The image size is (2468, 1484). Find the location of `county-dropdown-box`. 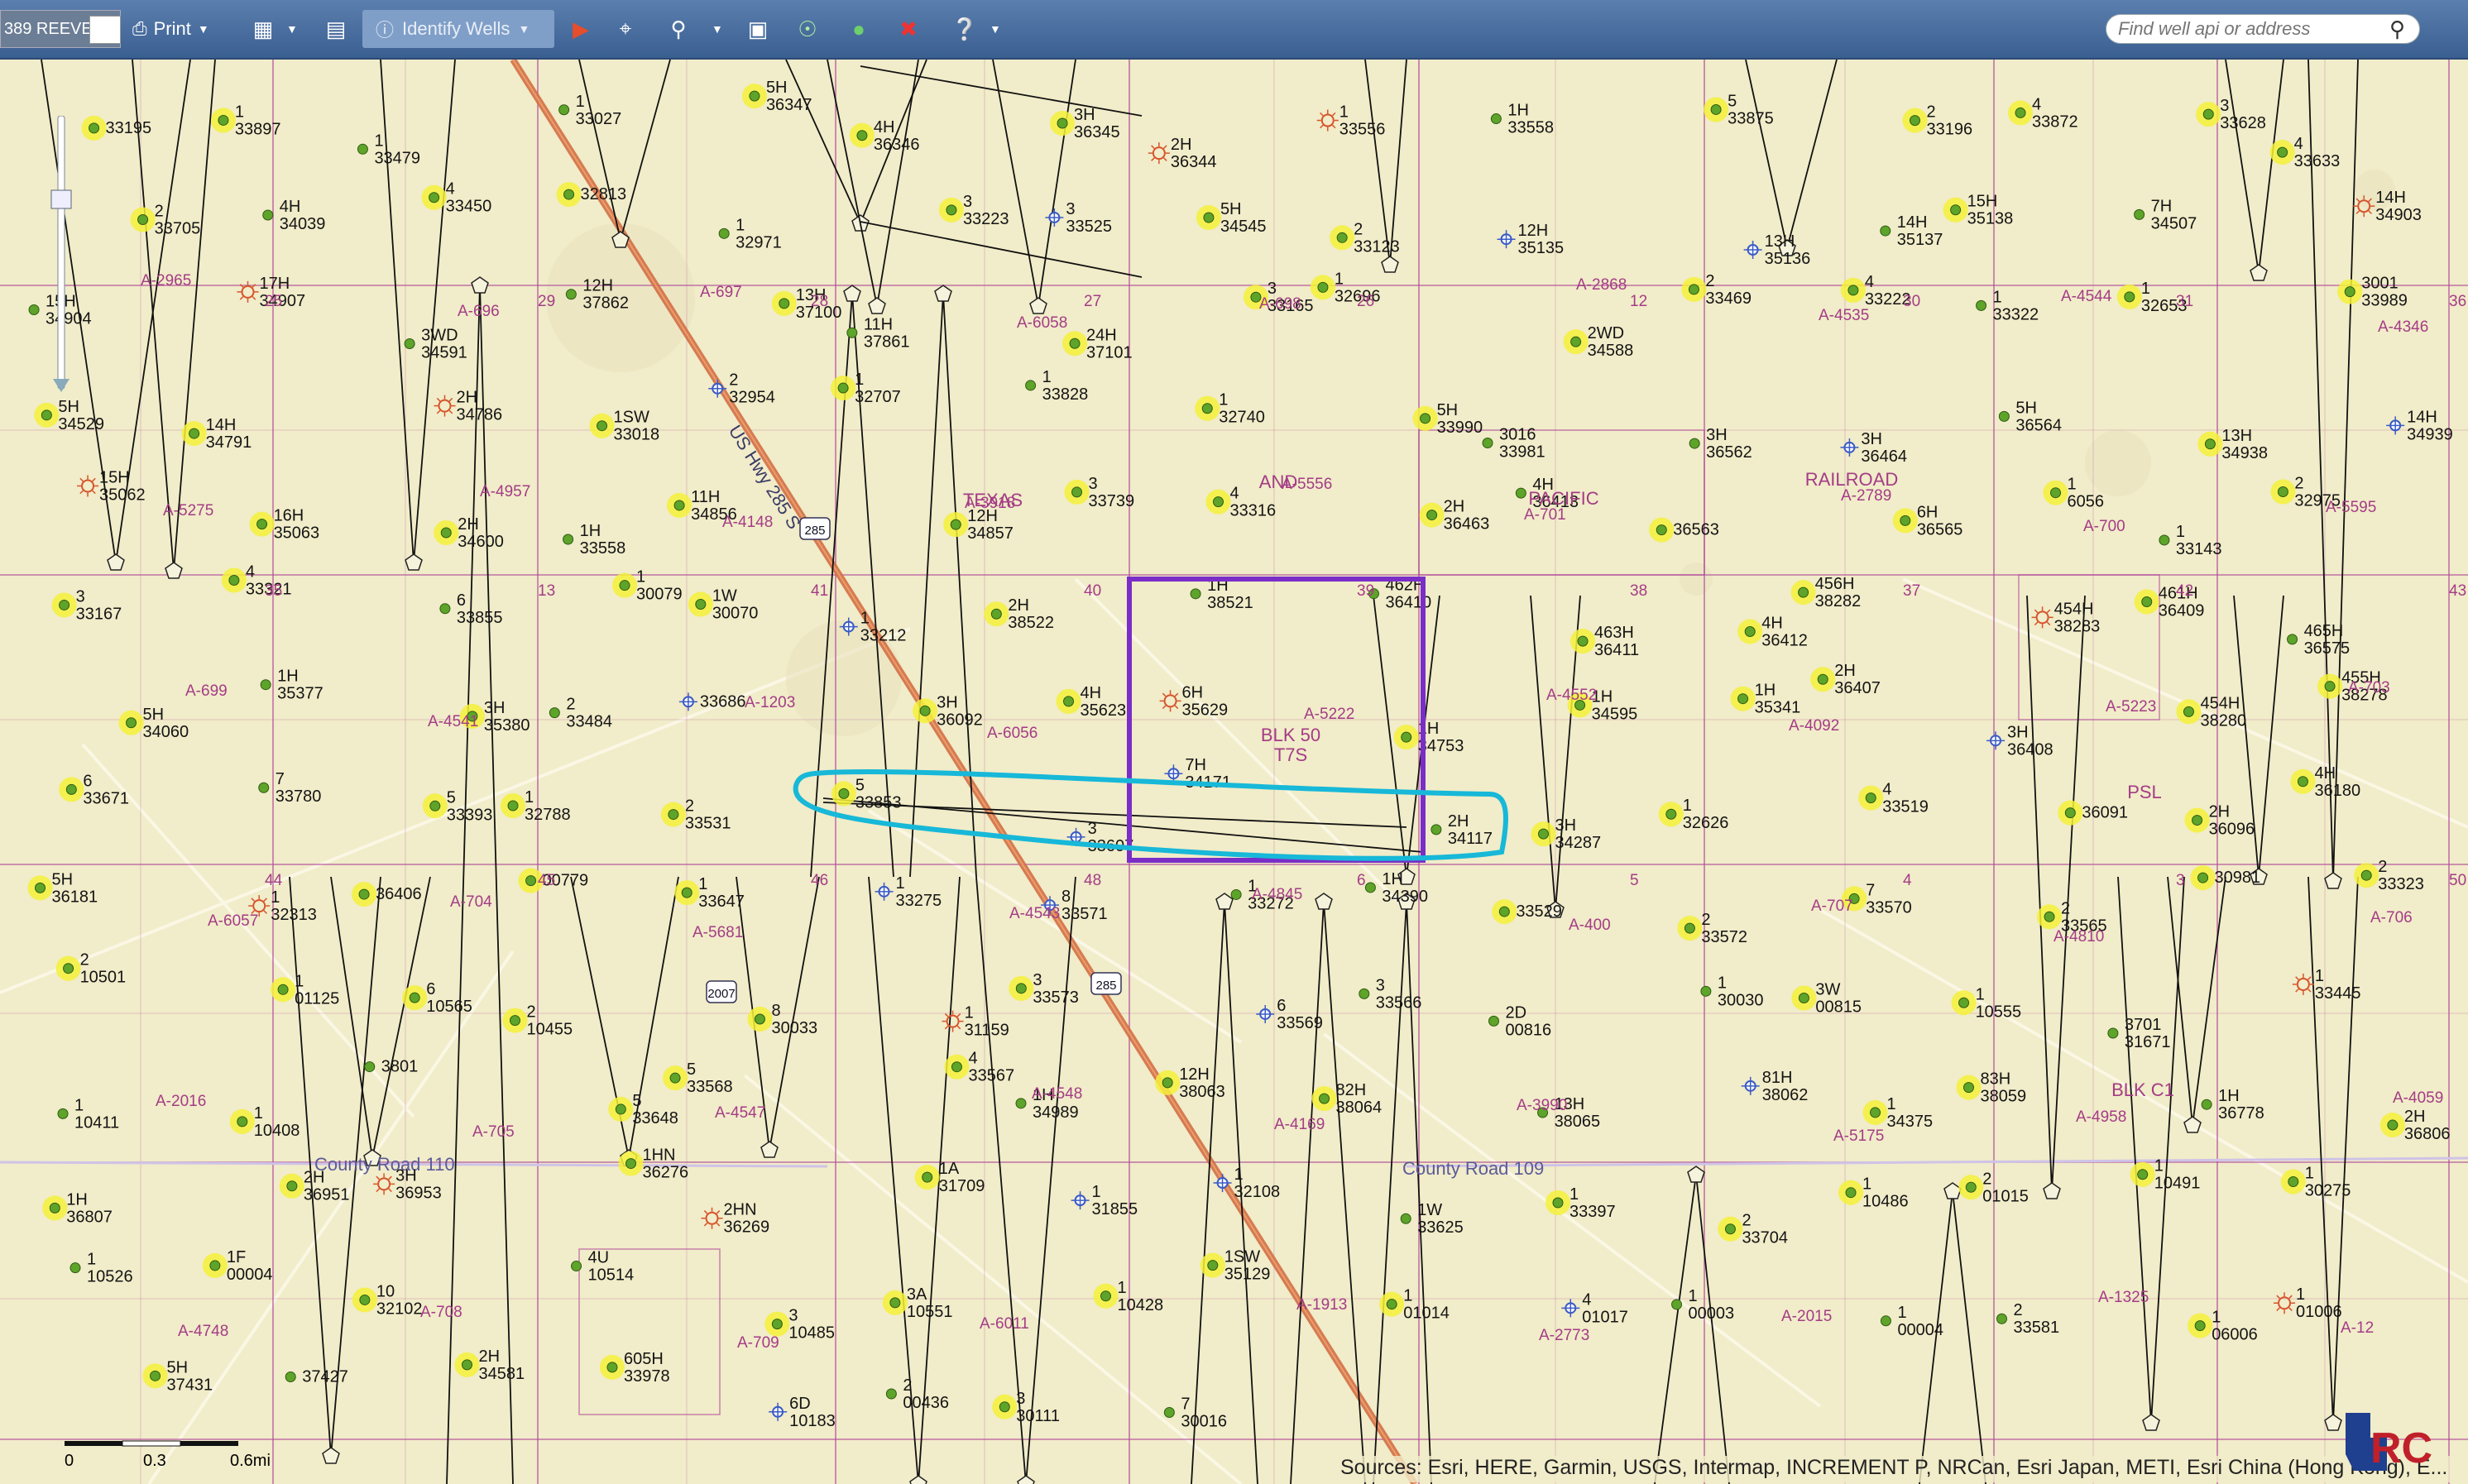

county-dropdown-box is located at coordinates (105, 30).